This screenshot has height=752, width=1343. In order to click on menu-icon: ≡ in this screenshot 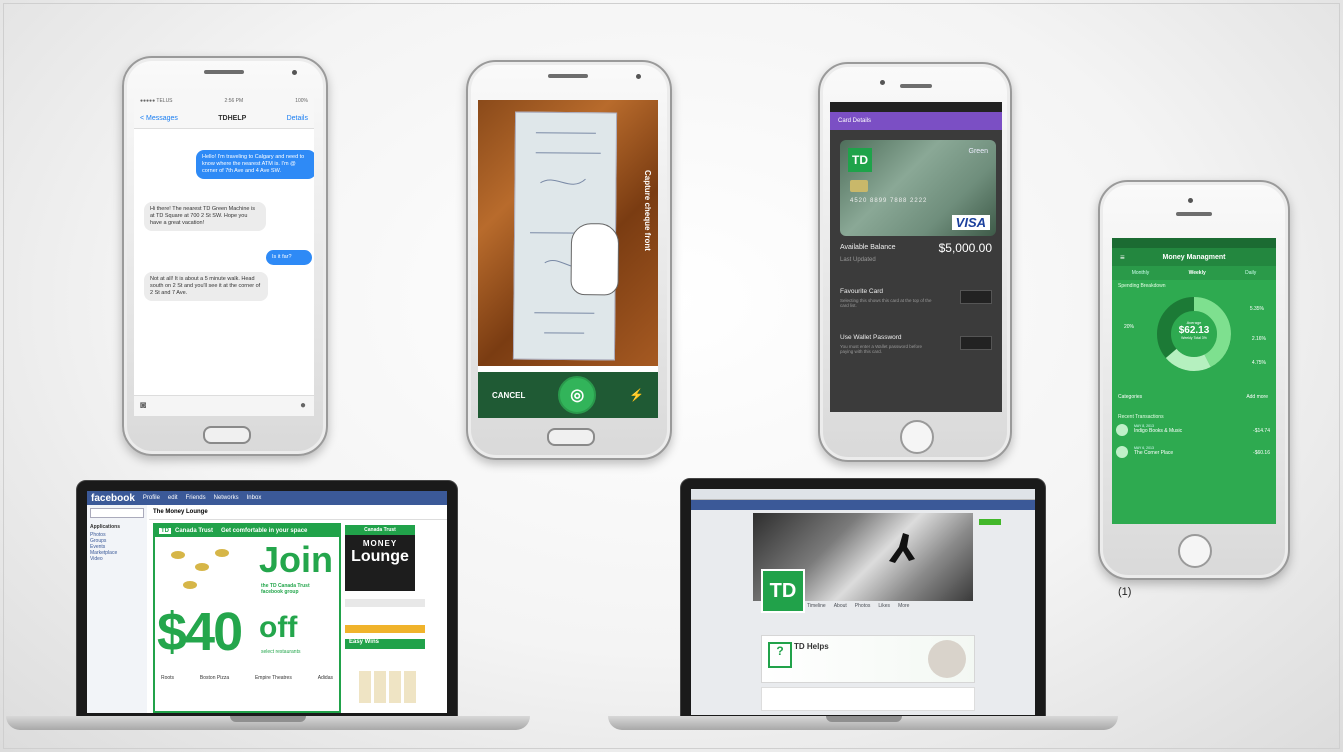, I will do `click(1122, 257)`.